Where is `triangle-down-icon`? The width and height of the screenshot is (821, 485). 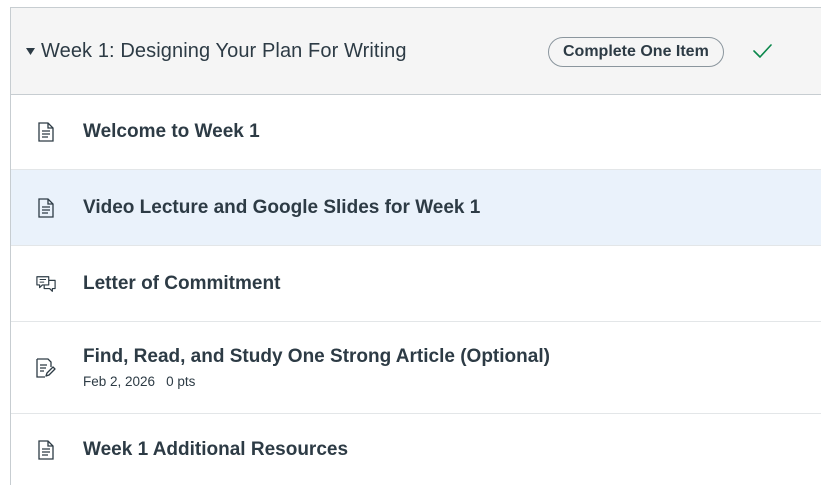
triangle-down-icon is located at coordinates (30, 51).